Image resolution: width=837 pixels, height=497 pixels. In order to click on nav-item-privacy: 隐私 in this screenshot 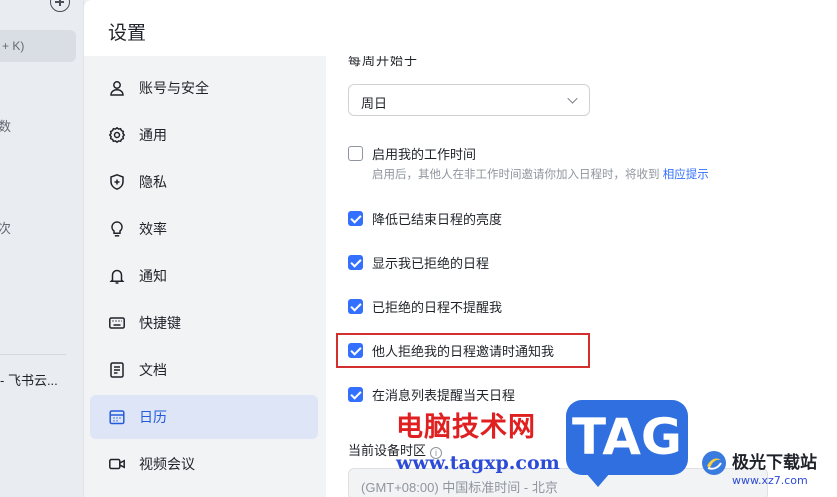, I will do `click(204, 182)`.